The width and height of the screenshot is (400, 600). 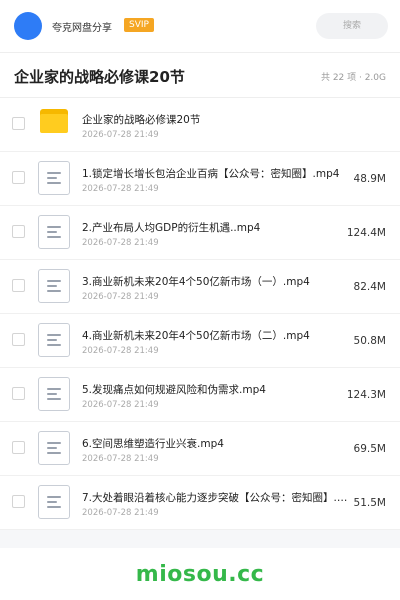 I want to click on item-size: 69.5M, so click(x=369, y=449).